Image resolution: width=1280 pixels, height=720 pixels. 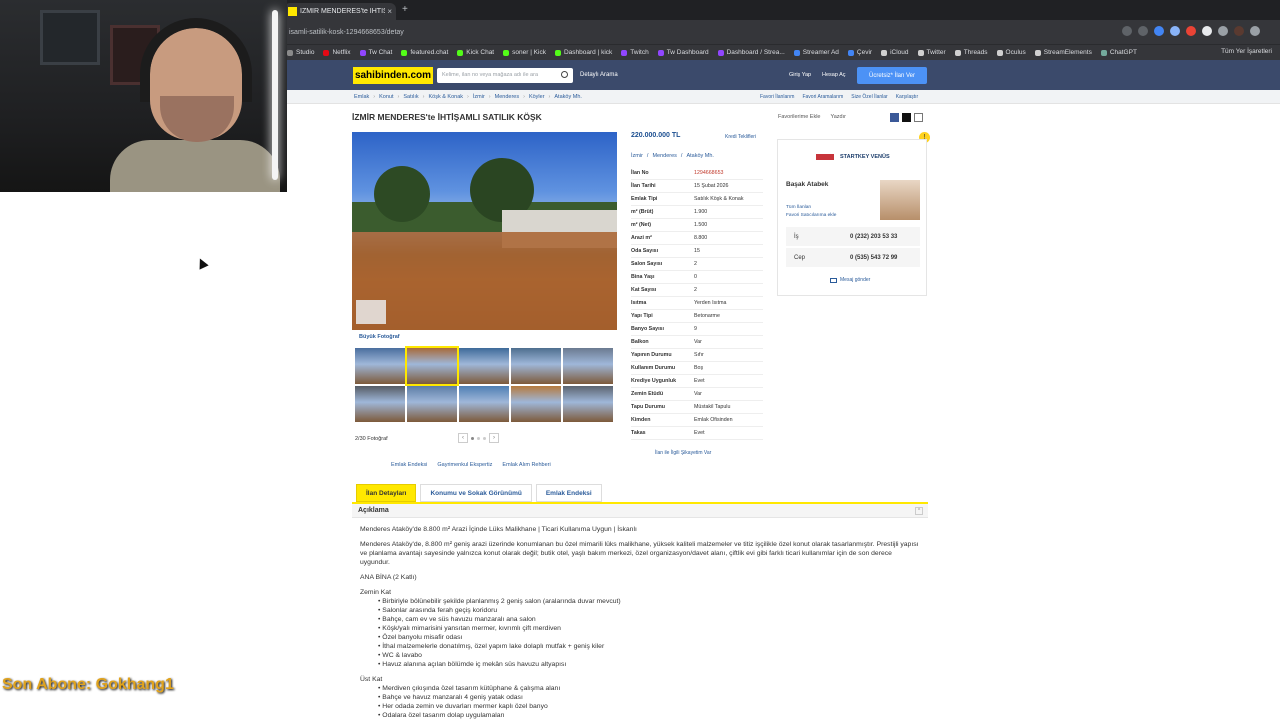 What do you see at coordinates (783, 32) in the screenshot?
I see `address-bar: isamli-satilik-kosk-1294668653/detay` at bounding box center [783, 32].